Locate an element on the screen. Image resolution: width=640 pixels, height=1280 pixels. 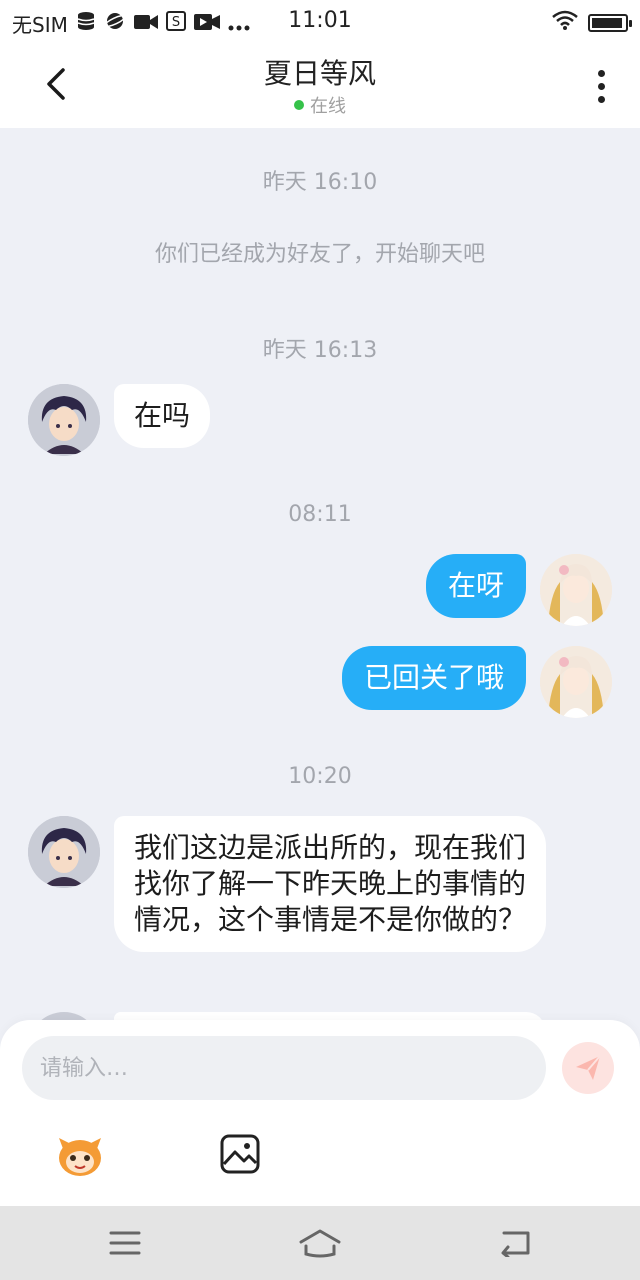
message-bubble-incoming: 在吗 is located at coordinates (162, 416).